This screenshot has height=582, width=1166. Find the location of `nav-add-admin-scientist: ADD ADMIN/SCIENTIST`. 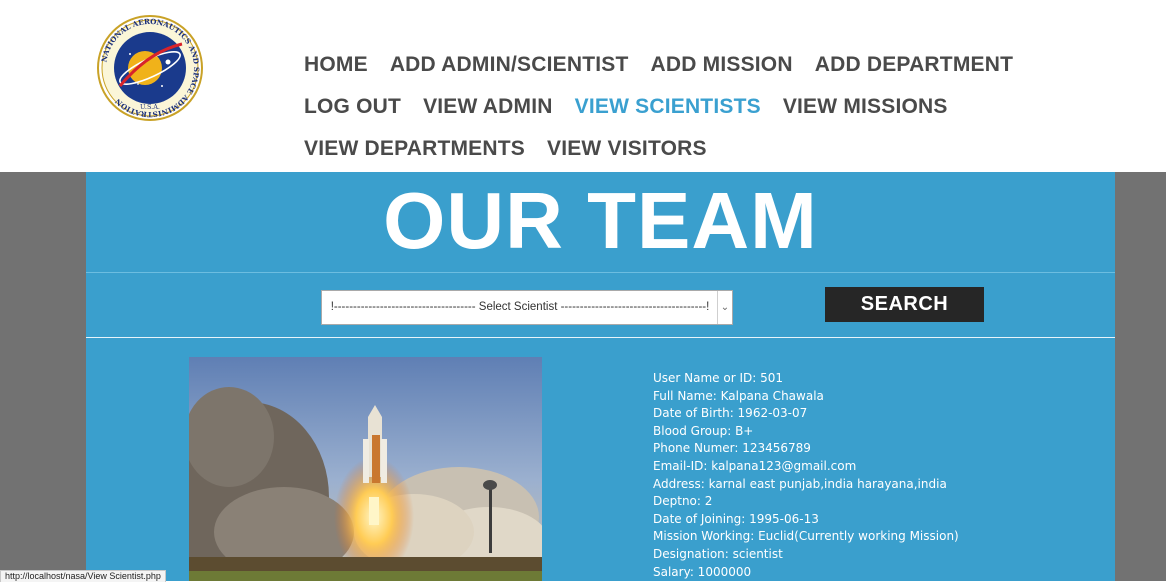

nav-add-admin-scientist: ADD ADMIN/SCIENTIST is located at coordinates (509, 65).